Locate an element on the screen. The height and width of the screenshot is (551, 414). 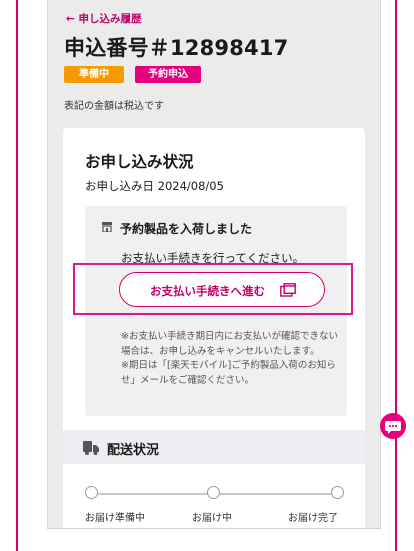
progress-label-delivered: お届け完了 is located at coordinates (313, 518).